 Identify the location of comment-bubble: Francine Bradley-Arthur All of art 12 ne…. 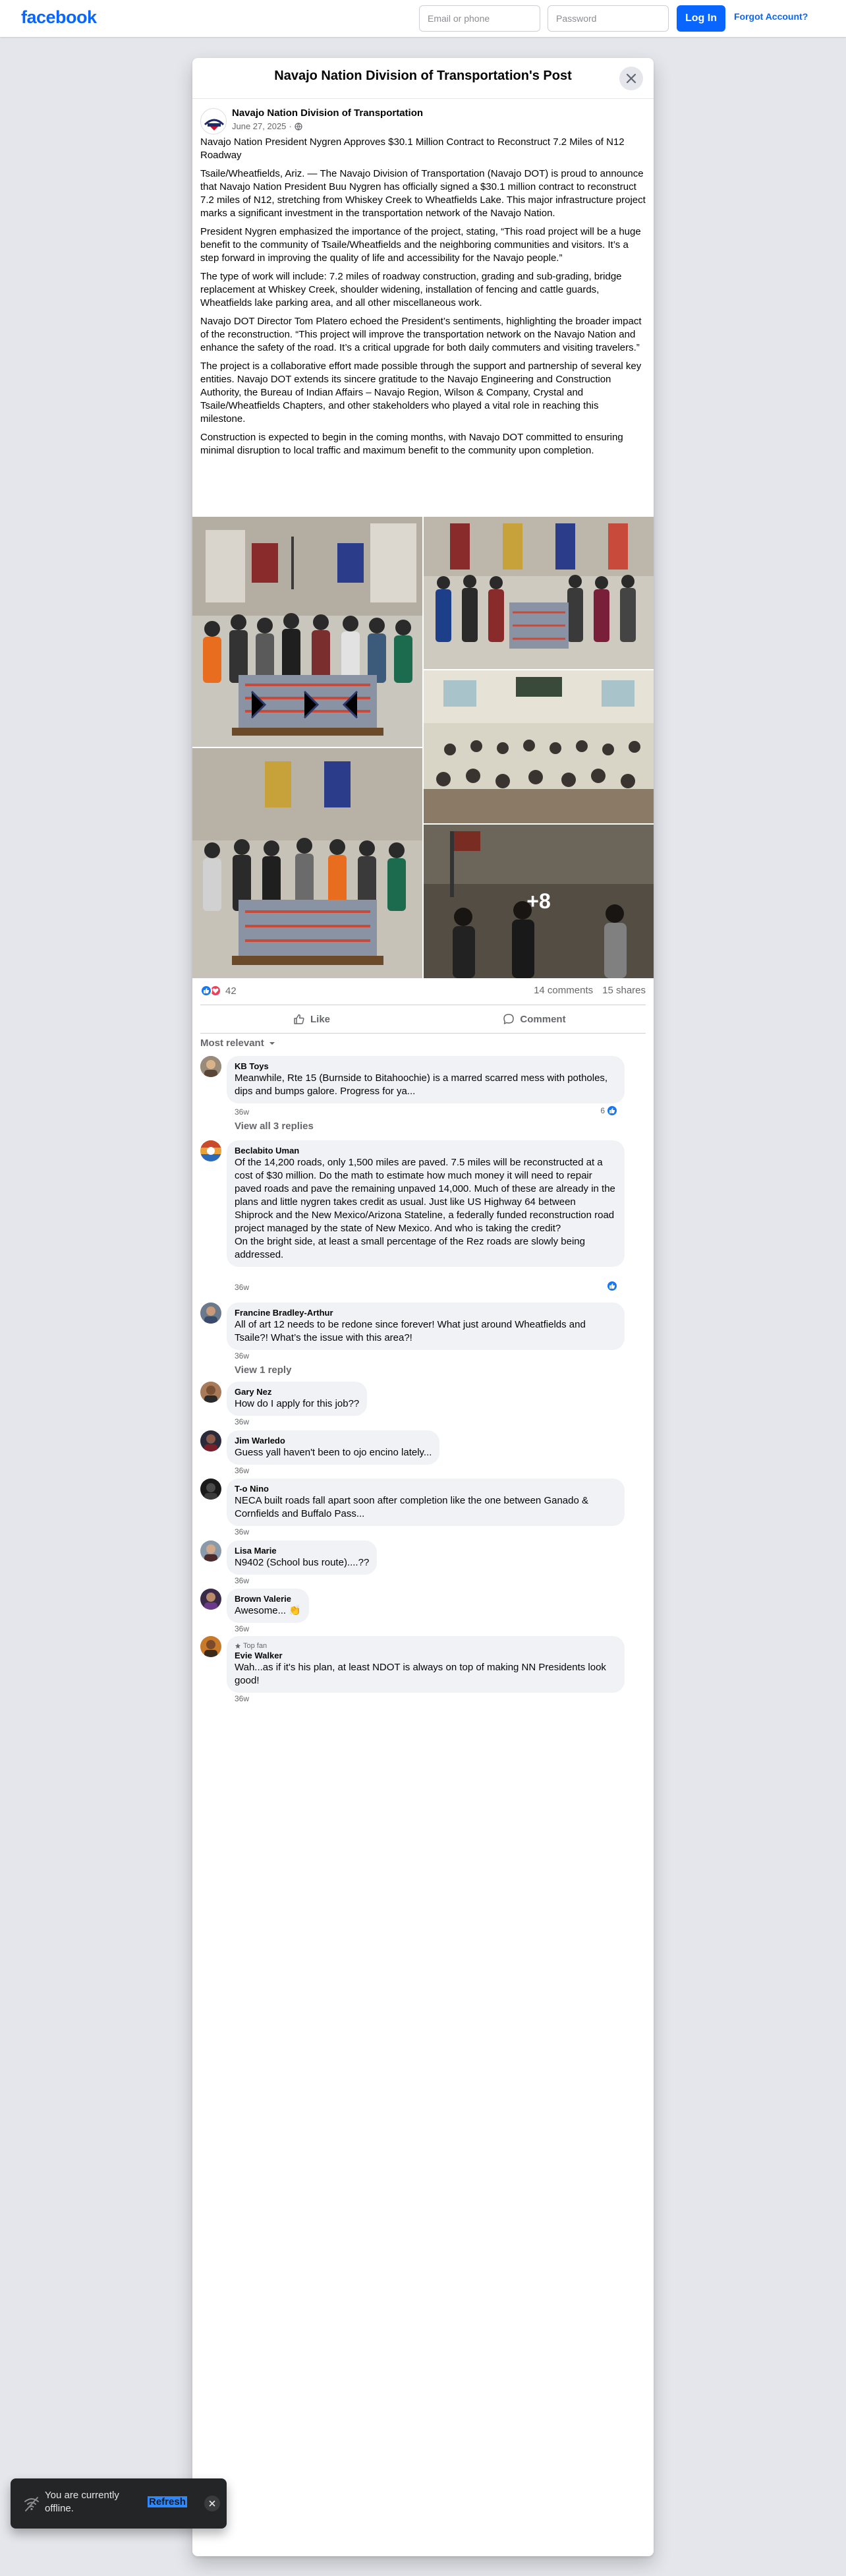
(426, 1326).